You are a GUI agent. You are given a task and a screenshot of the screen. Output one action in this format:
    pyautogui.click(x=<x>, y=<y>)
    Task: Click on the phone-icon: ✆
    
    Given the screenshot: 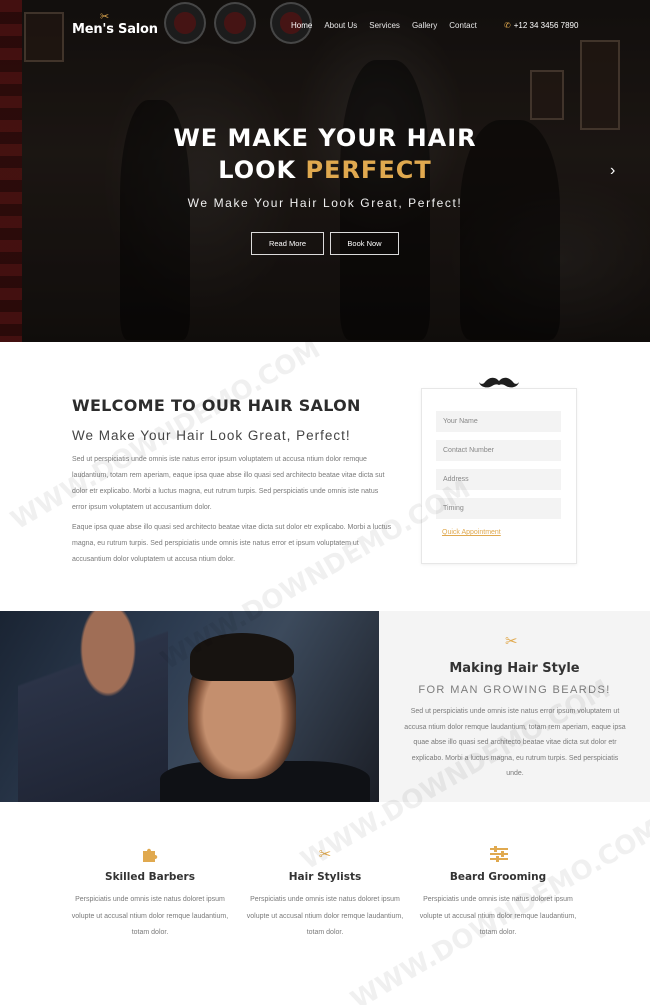 What is the action you would take?
    pyautogui.click(x=507, y=25)
    